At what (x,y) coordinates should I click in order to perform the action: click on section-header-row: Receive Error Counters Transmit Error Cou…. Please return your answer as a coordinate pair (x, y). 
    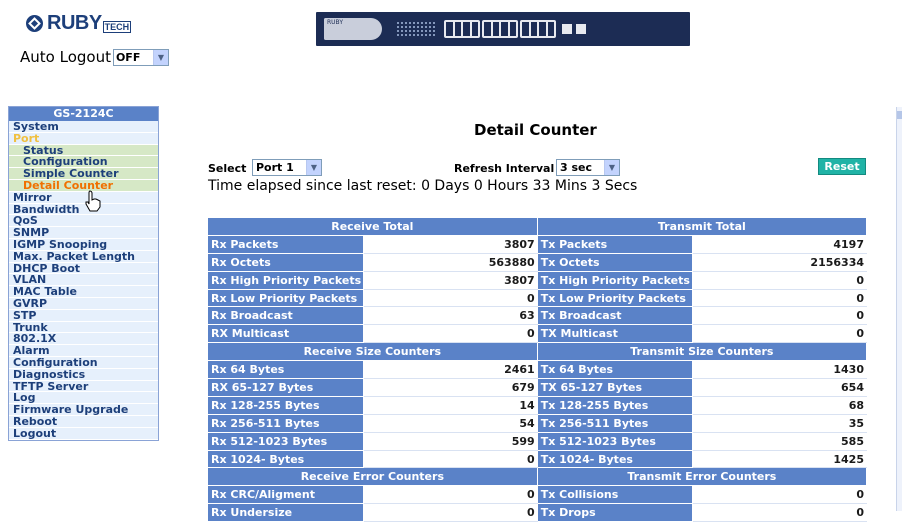
    Looking at the image, I should click on (537, 477).